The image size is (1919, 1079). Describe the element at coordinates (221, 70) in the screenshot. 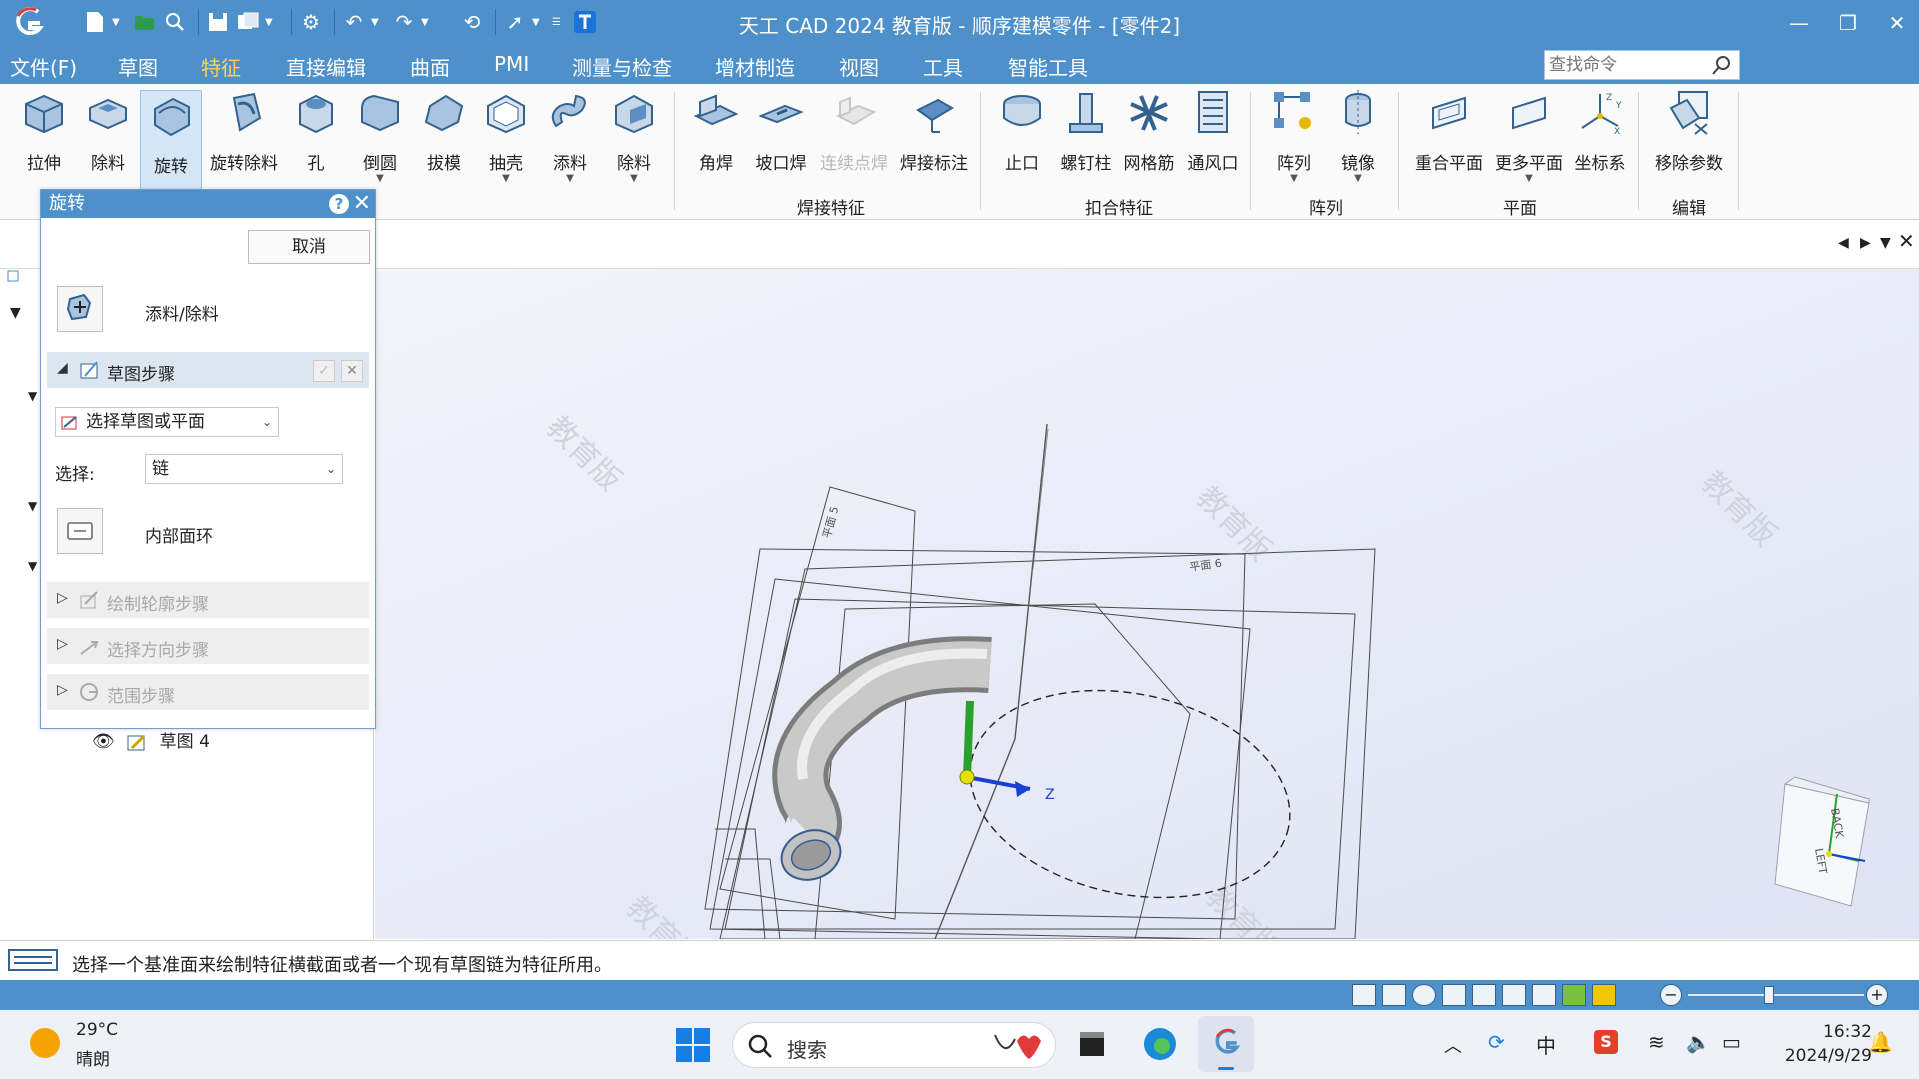

I see `menu-feature: 特征` at that location.